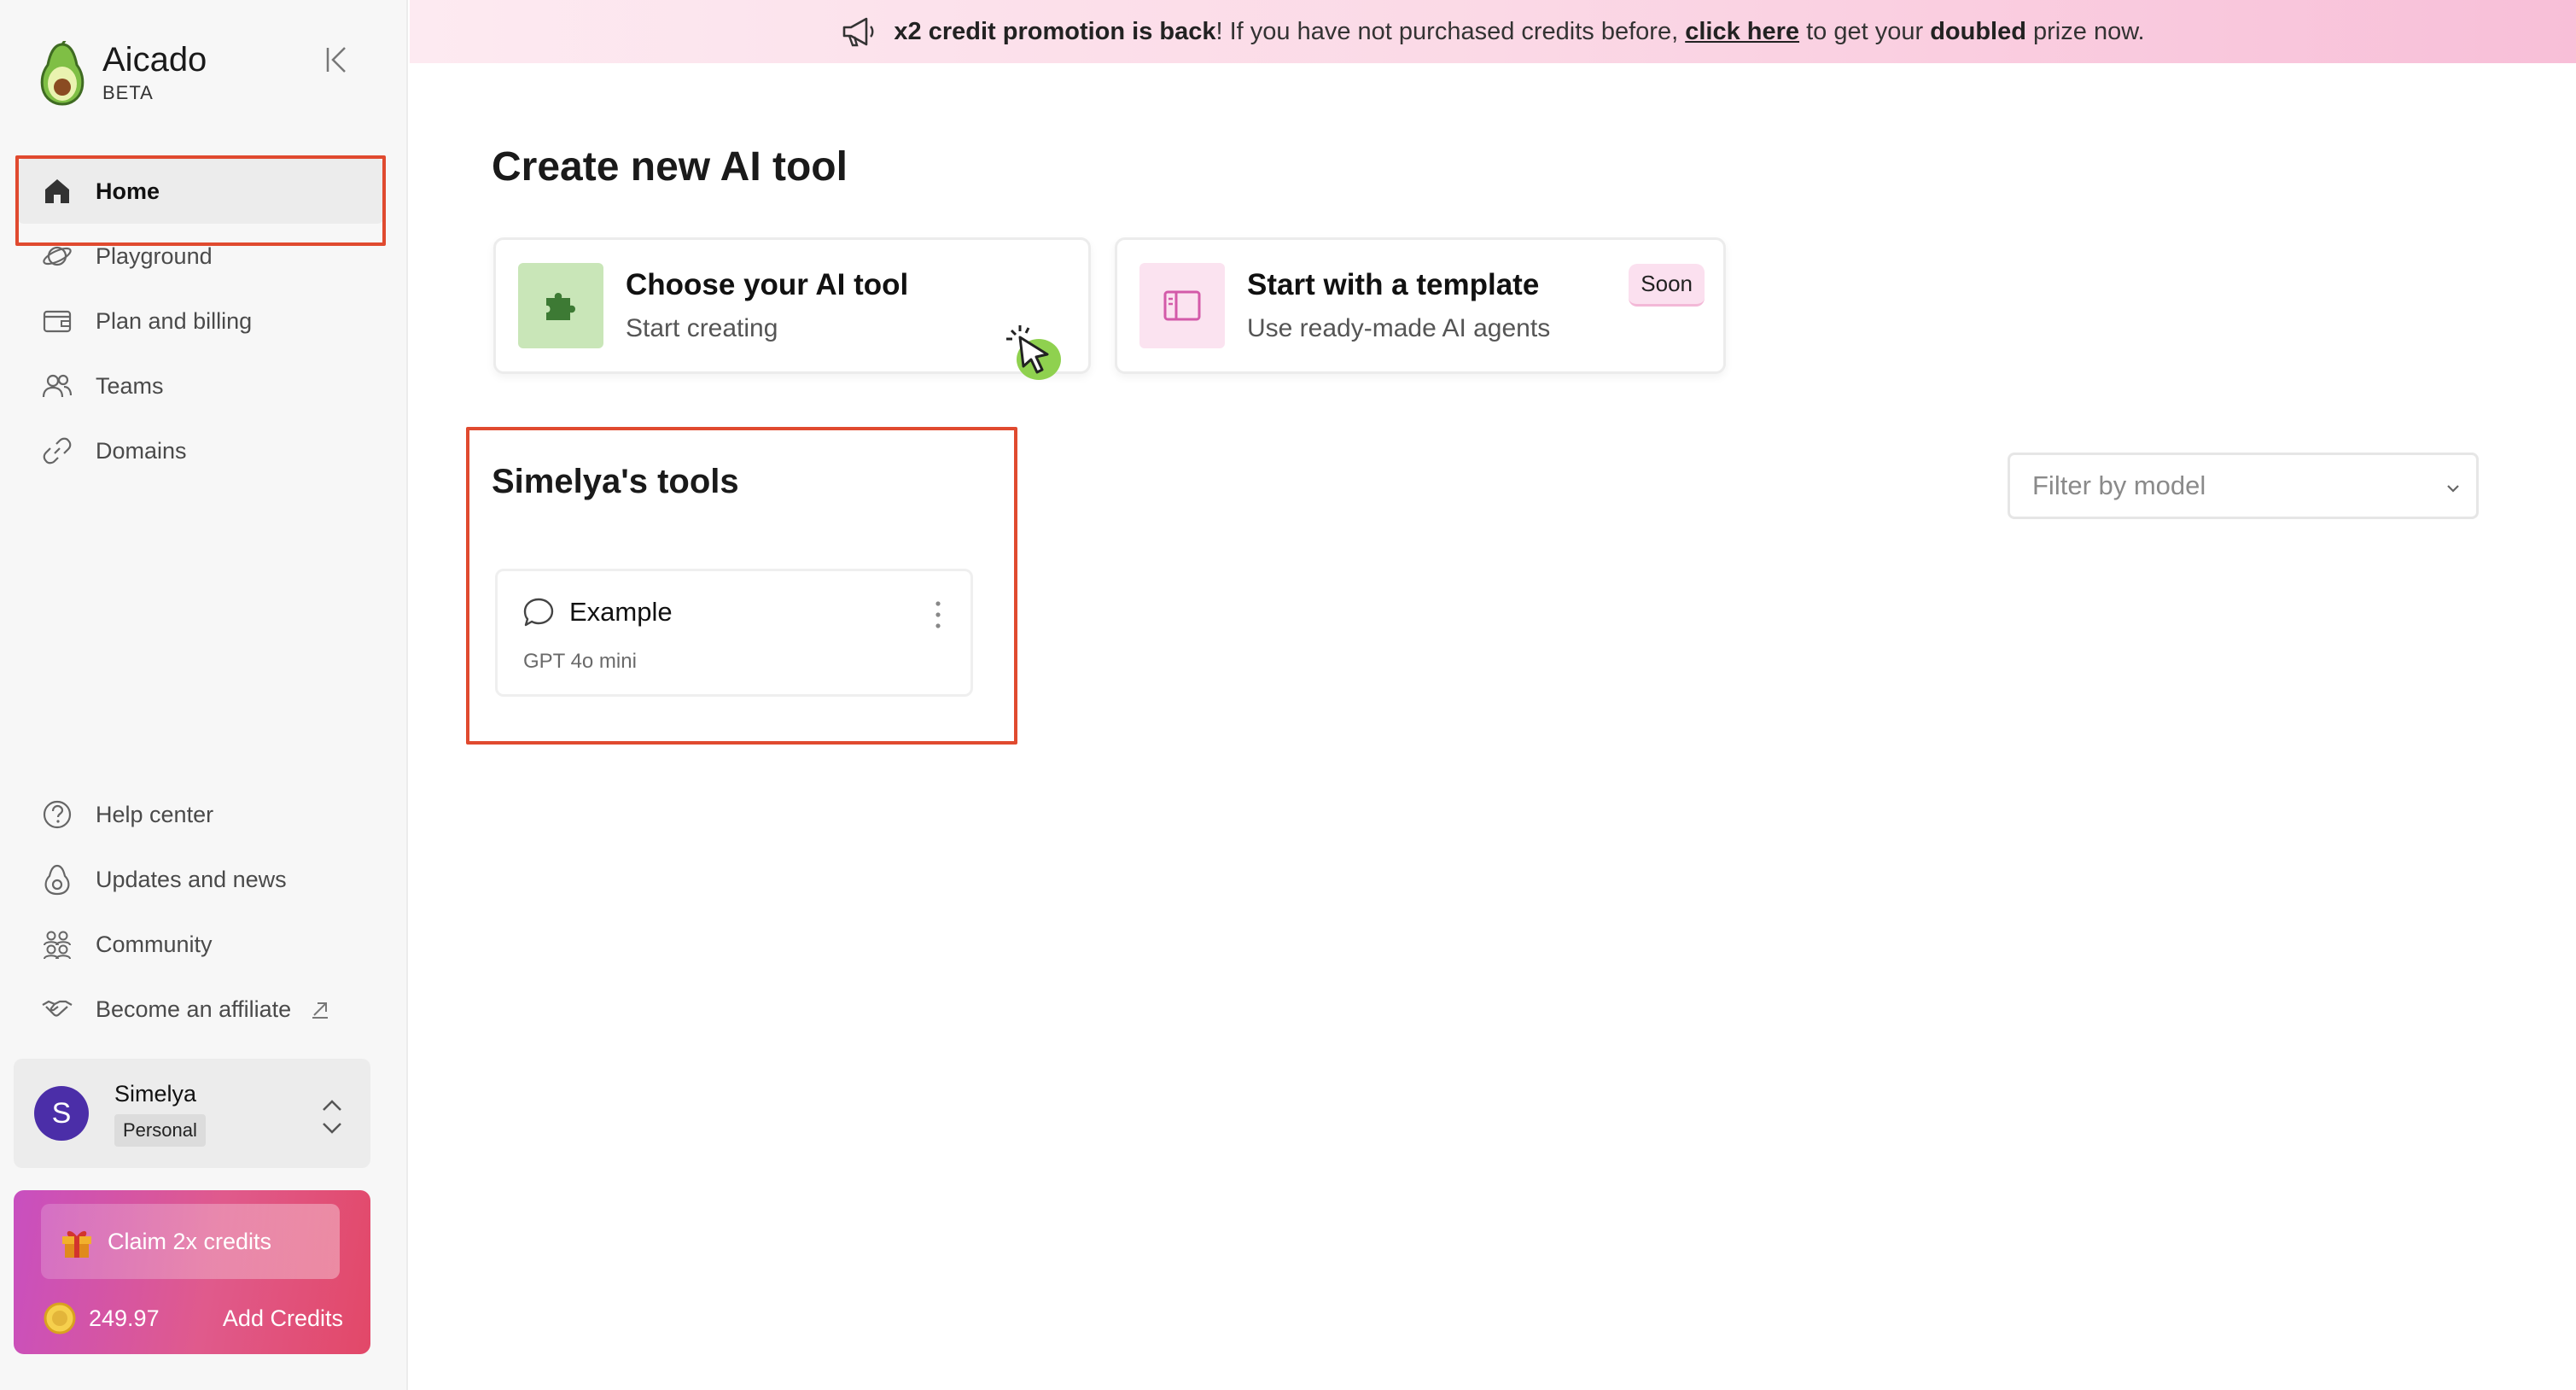  What do you see at coordinates (283, 1318) in the screenshot?
I see `add-credits-button: Add Credits` at bounding box center [283, 1318].